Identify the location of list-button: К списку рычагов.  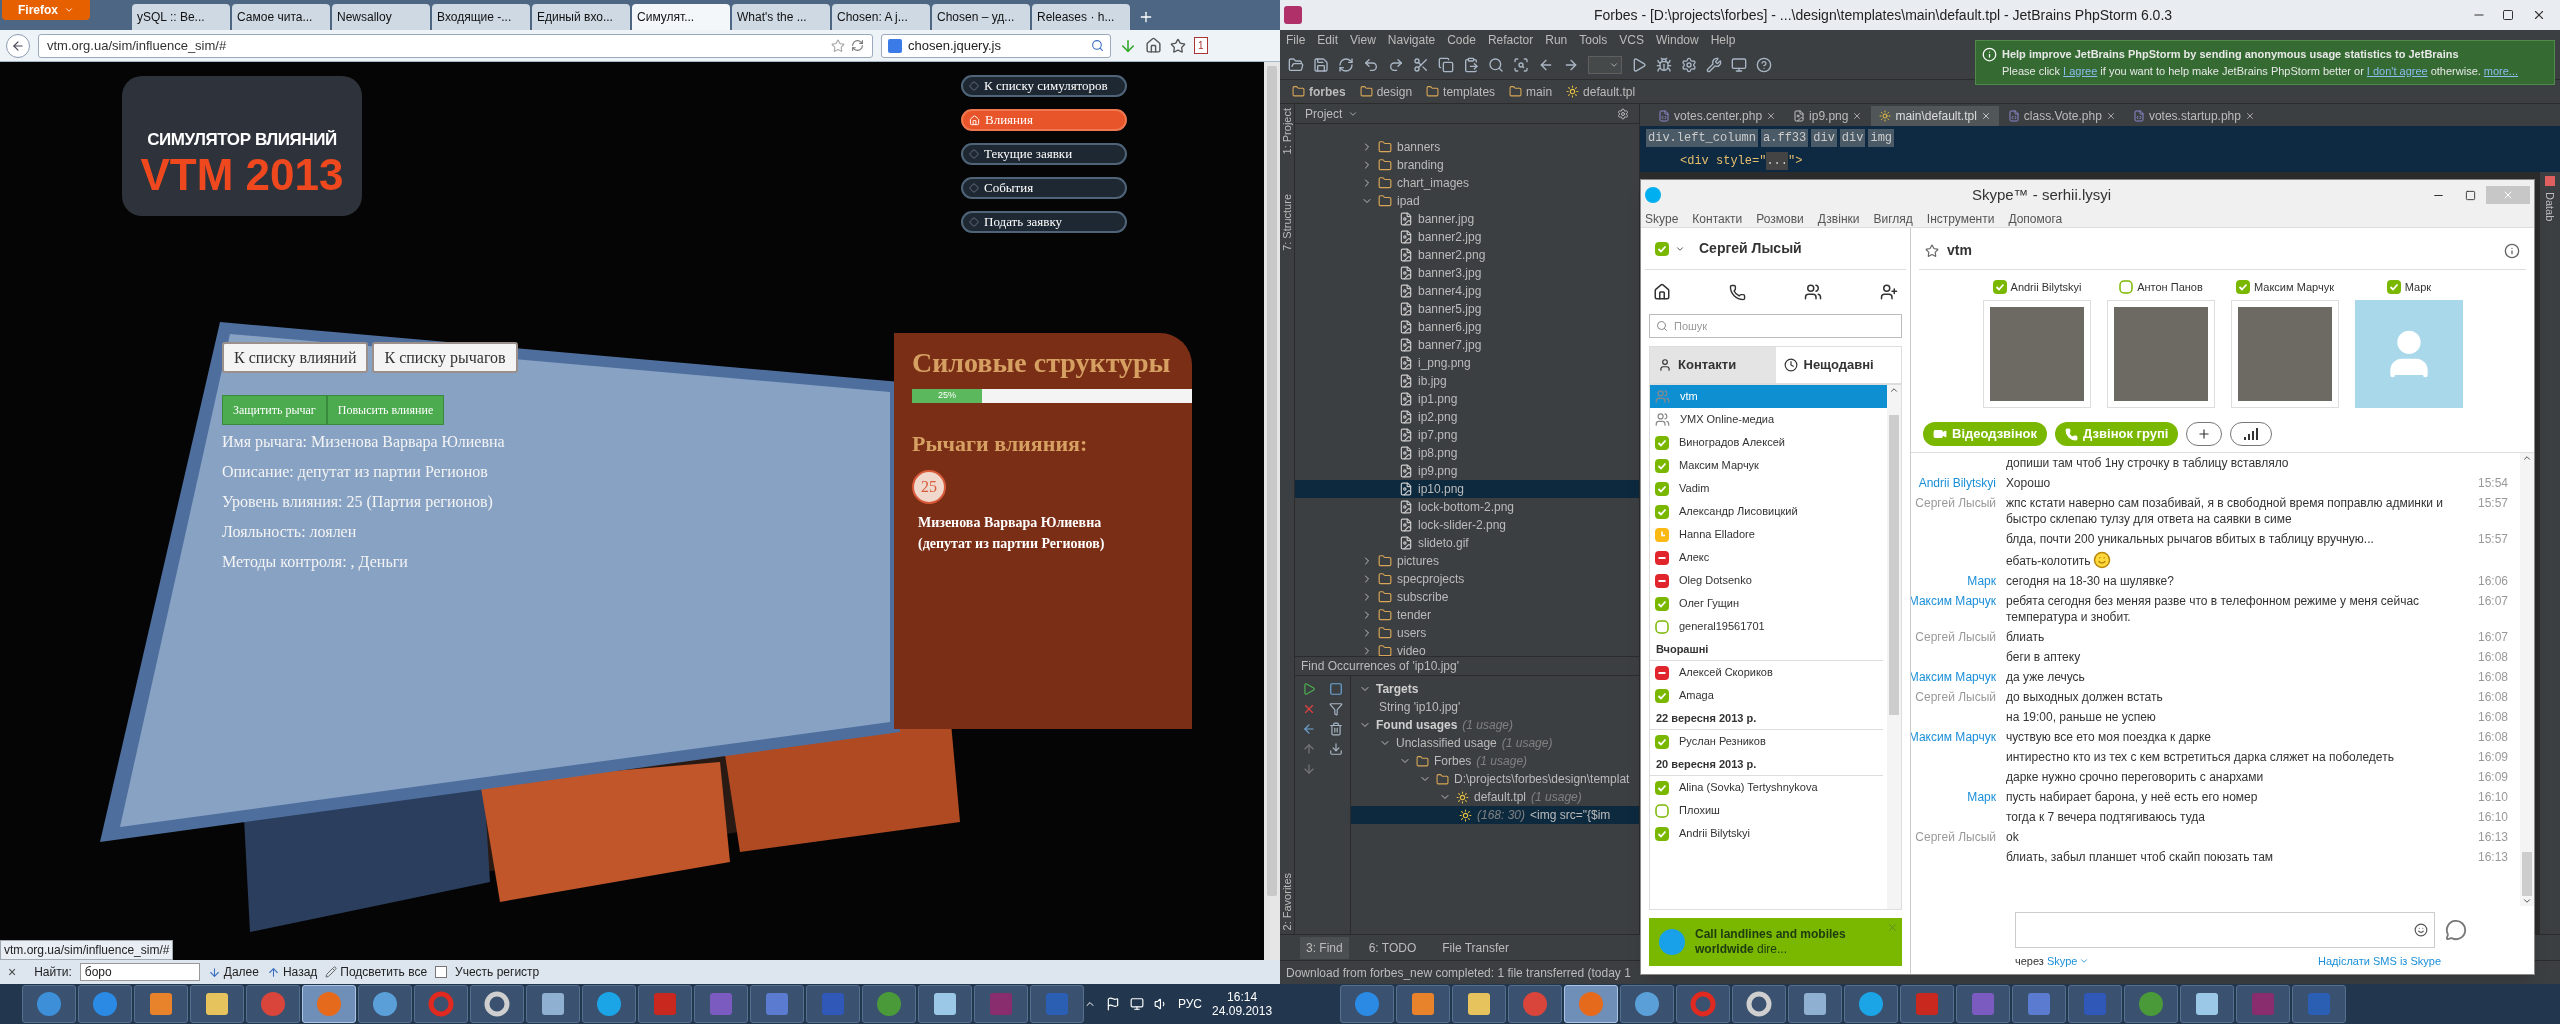
(445, 357).